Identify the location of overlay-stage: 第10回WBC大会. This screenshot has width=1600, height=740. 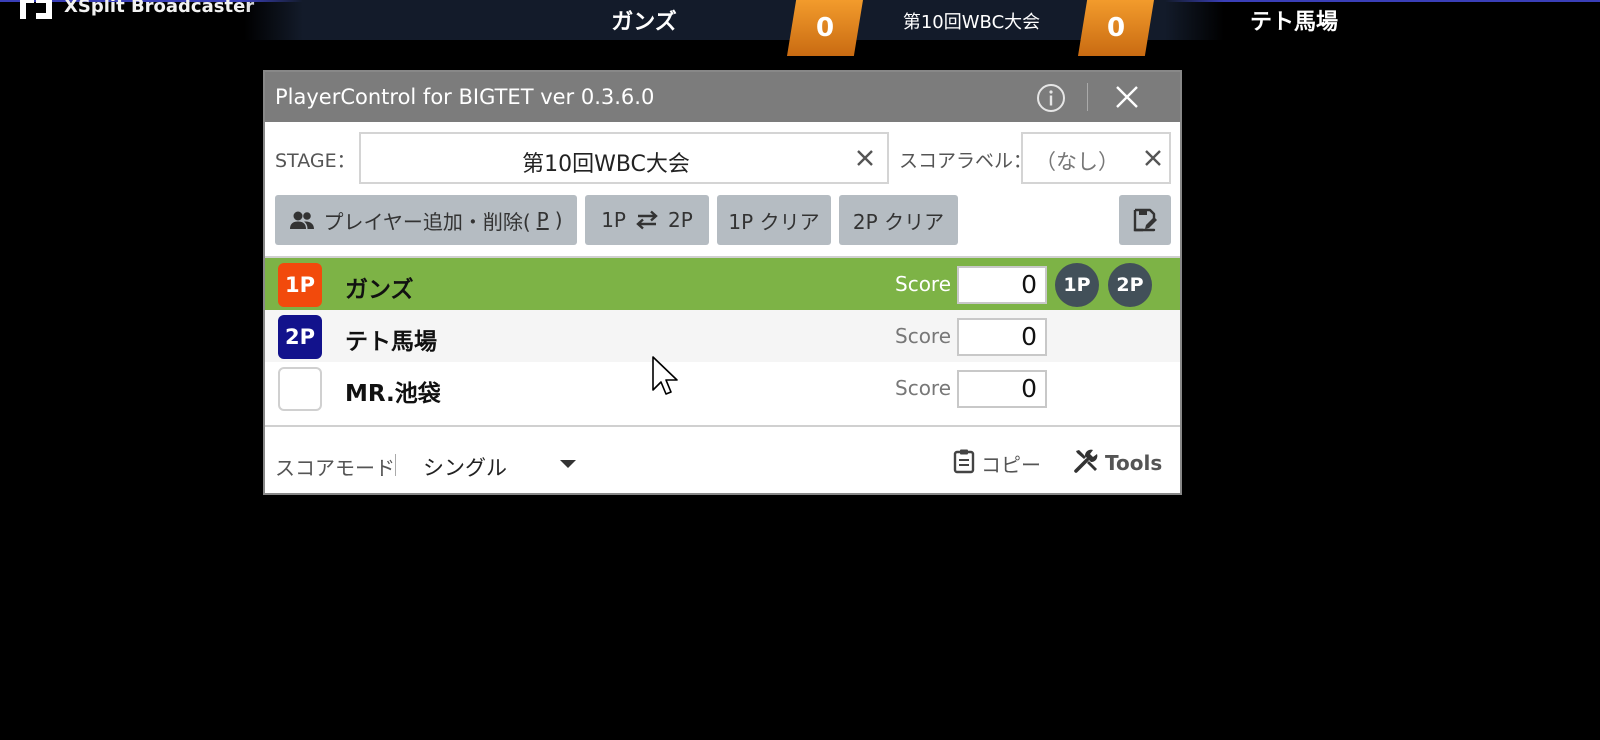
(971, 22).